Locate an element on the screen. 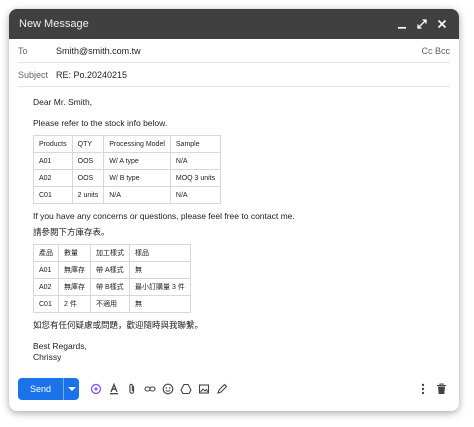 This screenshot has height=427, width=474. table-cell: 最小訂購量 3 件 is located at coordinates (160, 287).